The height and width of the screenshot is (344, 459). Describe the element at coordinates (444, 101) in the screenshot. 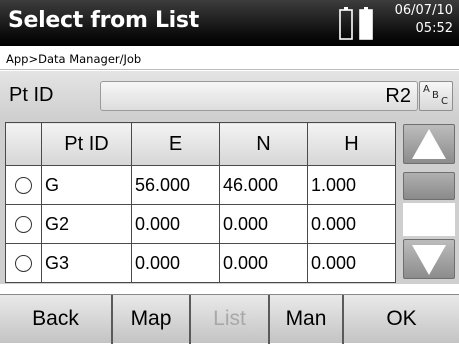

I see `input-mode-letter-c: C` at that location.